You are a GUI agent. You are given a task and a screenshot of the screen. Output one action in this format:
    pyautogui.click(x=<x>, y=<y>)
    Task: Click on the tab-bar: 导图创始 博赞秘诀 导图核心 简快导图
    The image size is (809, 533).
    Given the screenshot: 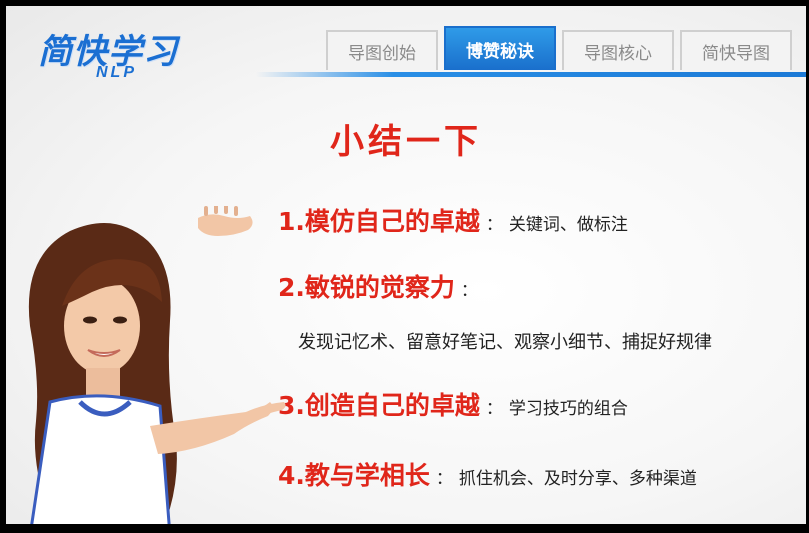 What is the action you would take?
    pyautogui.click(x=559, y=49)
    